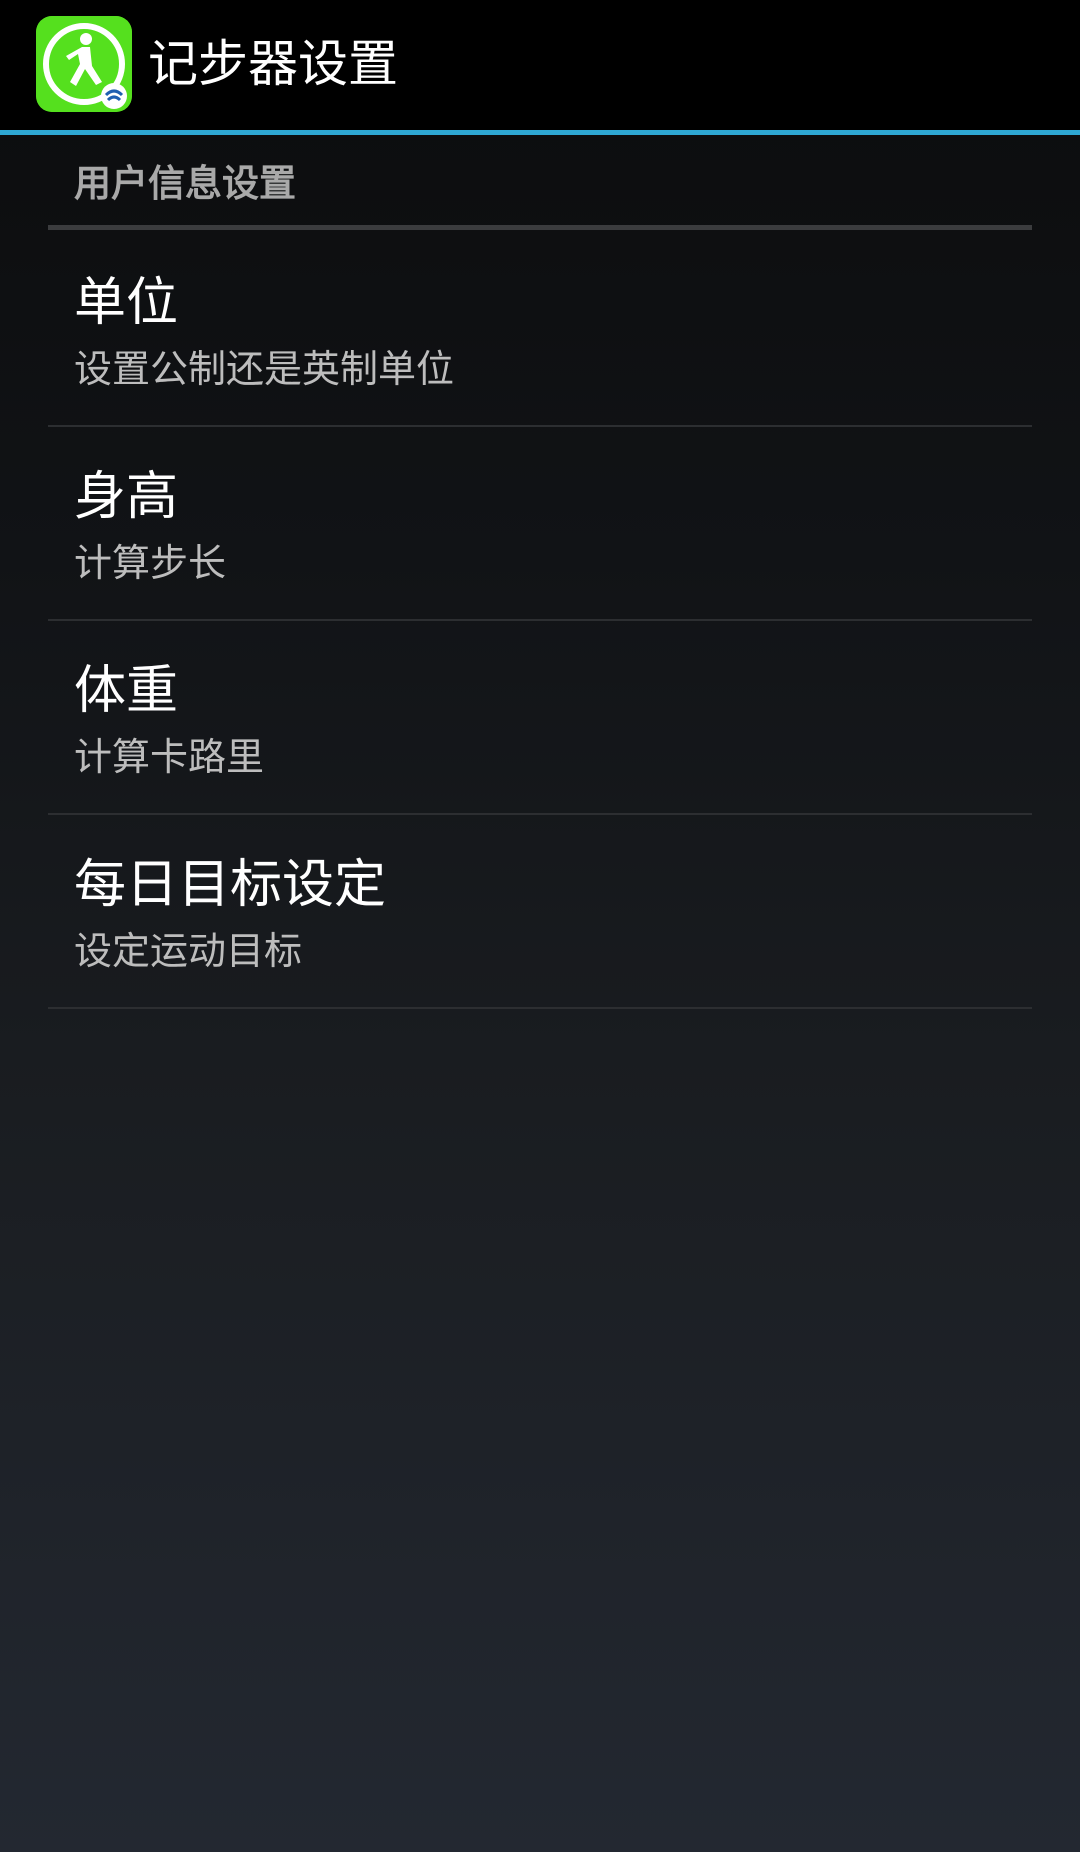 This screenshot has height=1852, width=1080. Describe the element at coordinates (540, 65) in the screenshot. I see `action-bar: 记步器设置` at that location.